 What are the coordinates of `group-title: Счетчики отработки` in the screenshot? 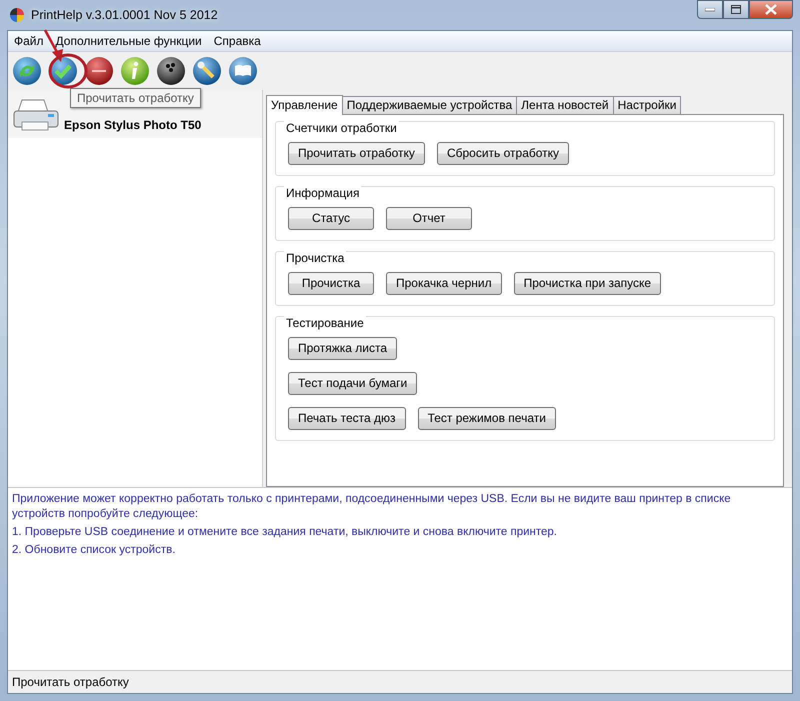 It's located at (341, 127).